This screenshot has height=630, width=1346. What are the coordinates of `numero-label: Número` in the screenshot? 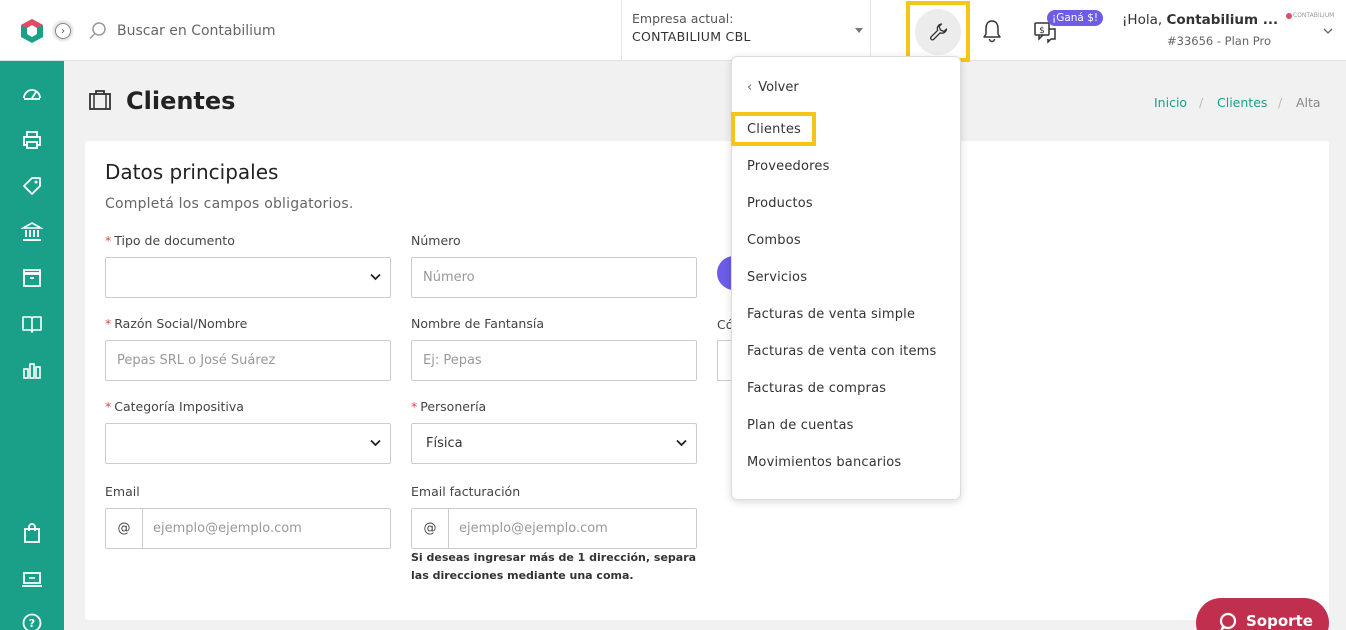 It's located at (436, 240).